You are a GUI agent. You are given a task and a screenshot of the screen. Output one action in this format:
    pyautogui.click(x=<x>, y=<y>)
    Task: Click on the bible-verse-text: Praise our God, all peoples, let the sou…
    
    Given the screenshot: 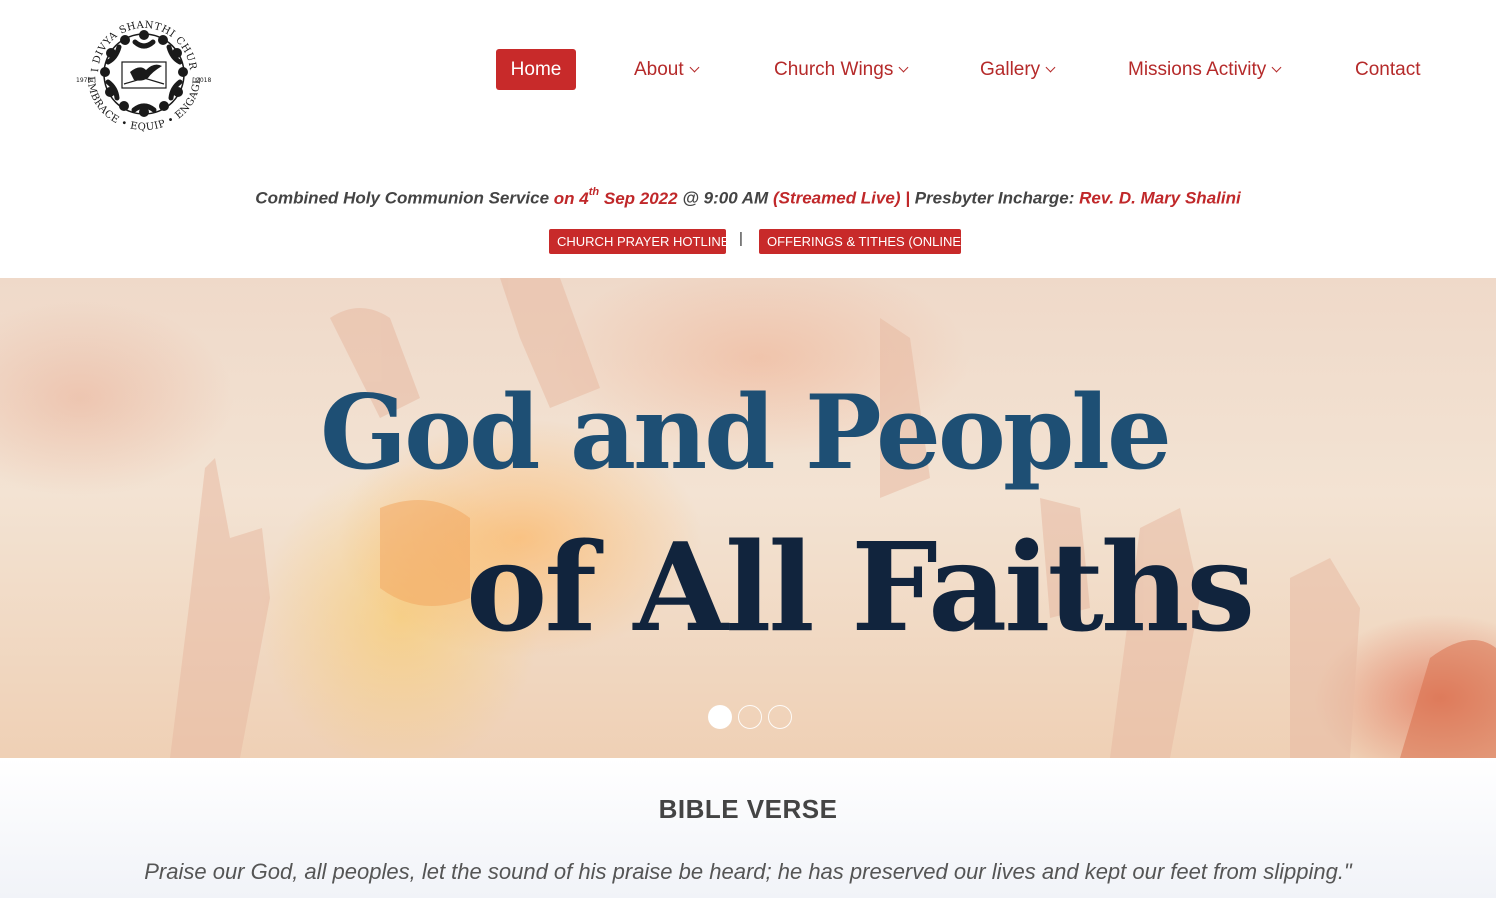 What is the action you would take?
    pyautogui.click(x=748, y=871)
    